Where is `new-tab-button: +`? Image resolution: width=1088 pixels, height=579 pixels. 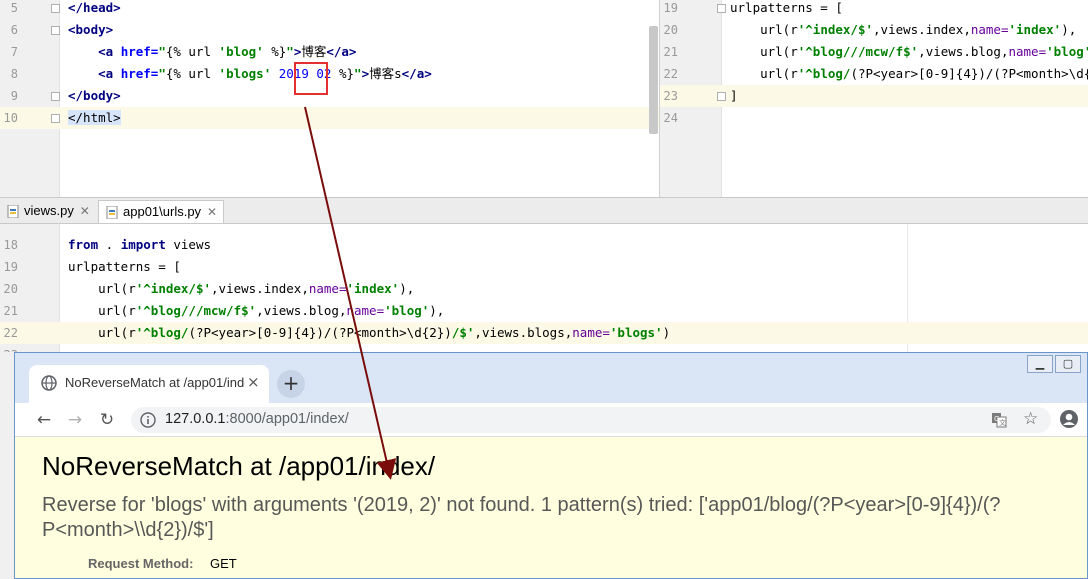
new-tab-button: + is located at coordinates (291, 384).